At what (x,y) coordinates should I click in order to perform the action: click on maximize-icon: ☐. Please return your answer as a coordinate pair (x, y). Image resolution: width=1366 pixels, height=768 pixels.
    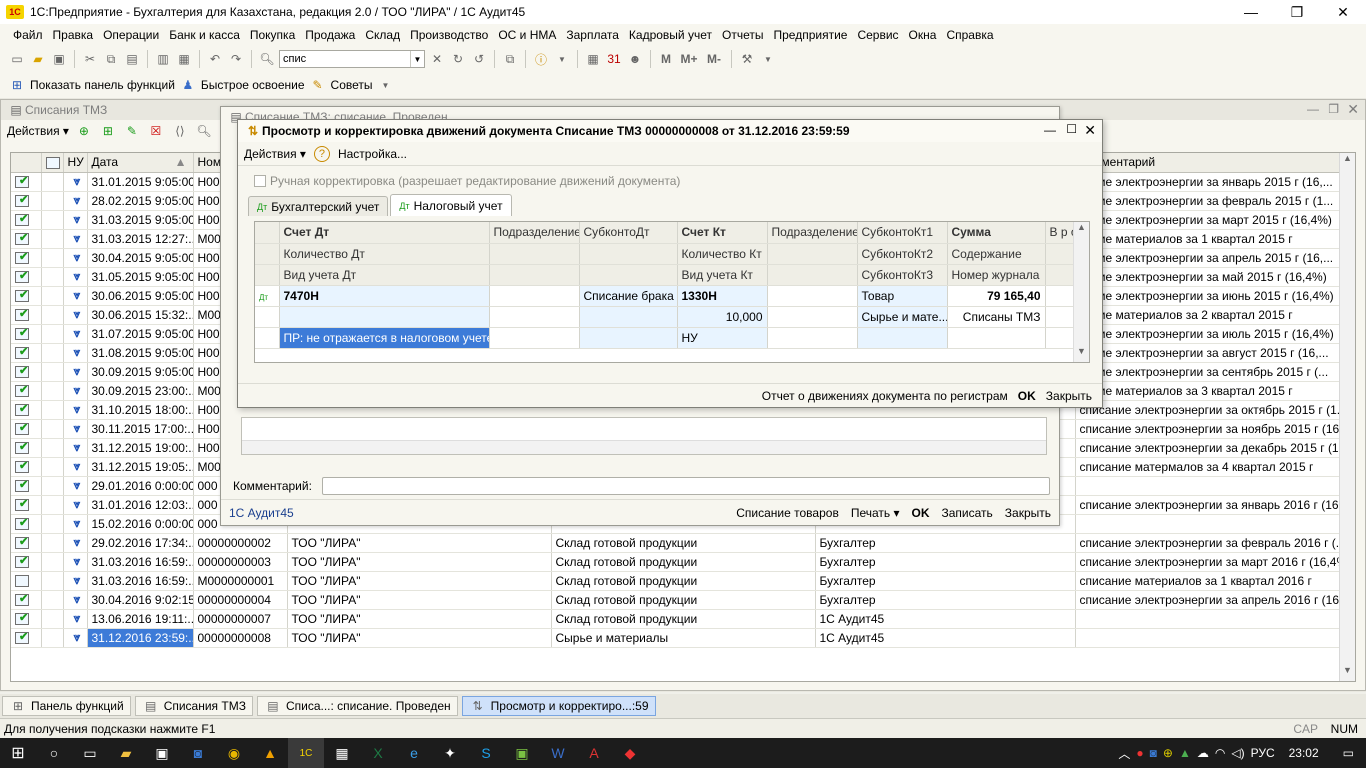
    Looking at the image, I should click on (1071, 129).